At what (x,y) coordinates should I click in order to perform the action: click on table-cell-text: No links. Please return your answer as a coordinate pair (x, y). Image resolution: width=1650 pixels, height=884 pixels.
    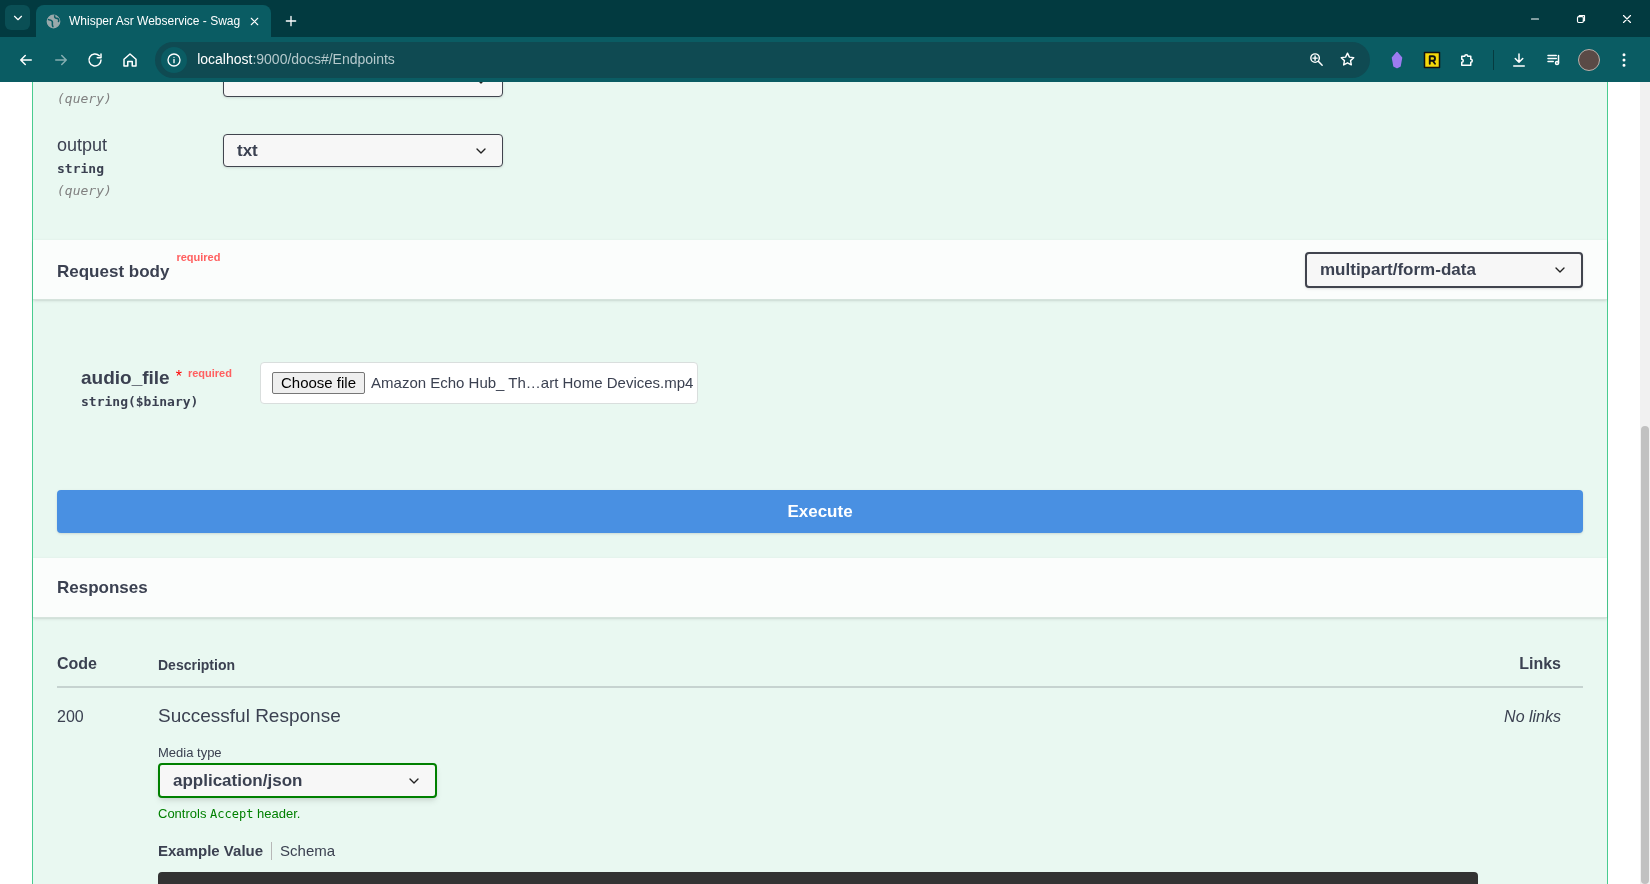
    Looking at the image, I should click on (1533, 717).